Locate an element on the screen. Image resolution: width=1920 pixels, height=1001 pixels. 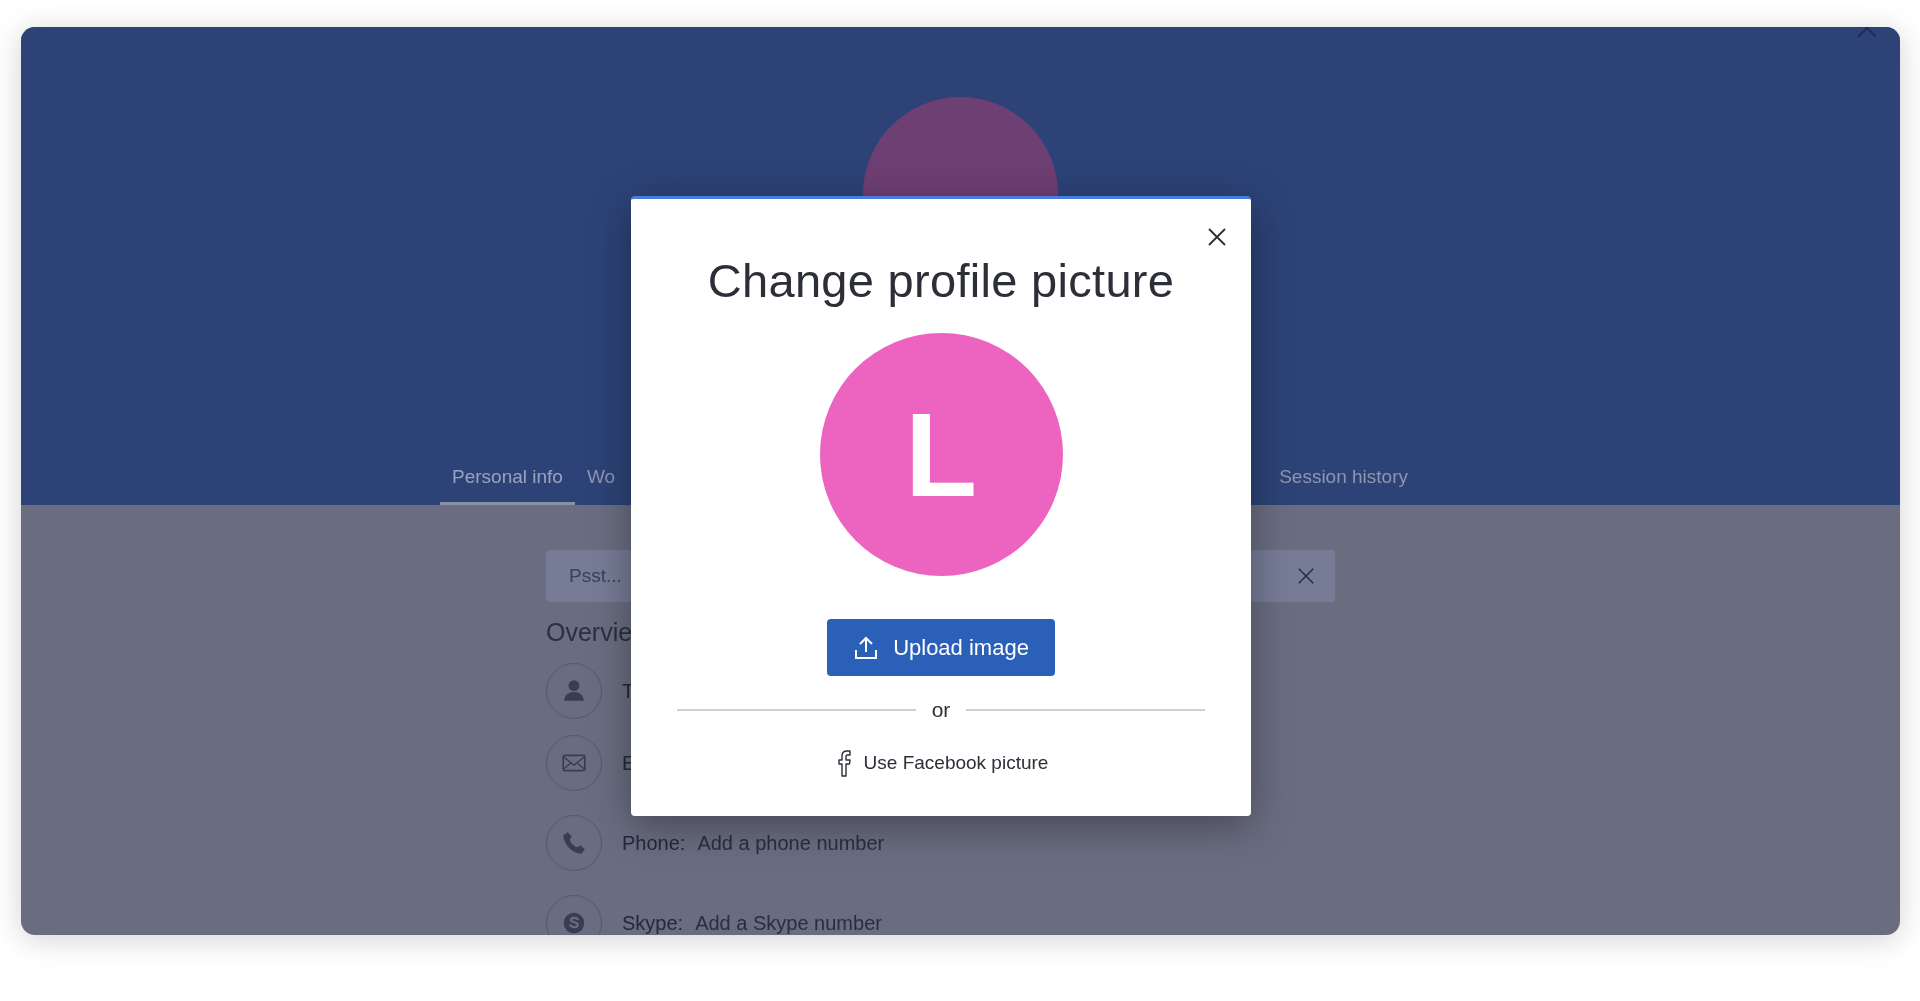
field-placeholder: Add a Skype number is located at coordinates (788, 923).